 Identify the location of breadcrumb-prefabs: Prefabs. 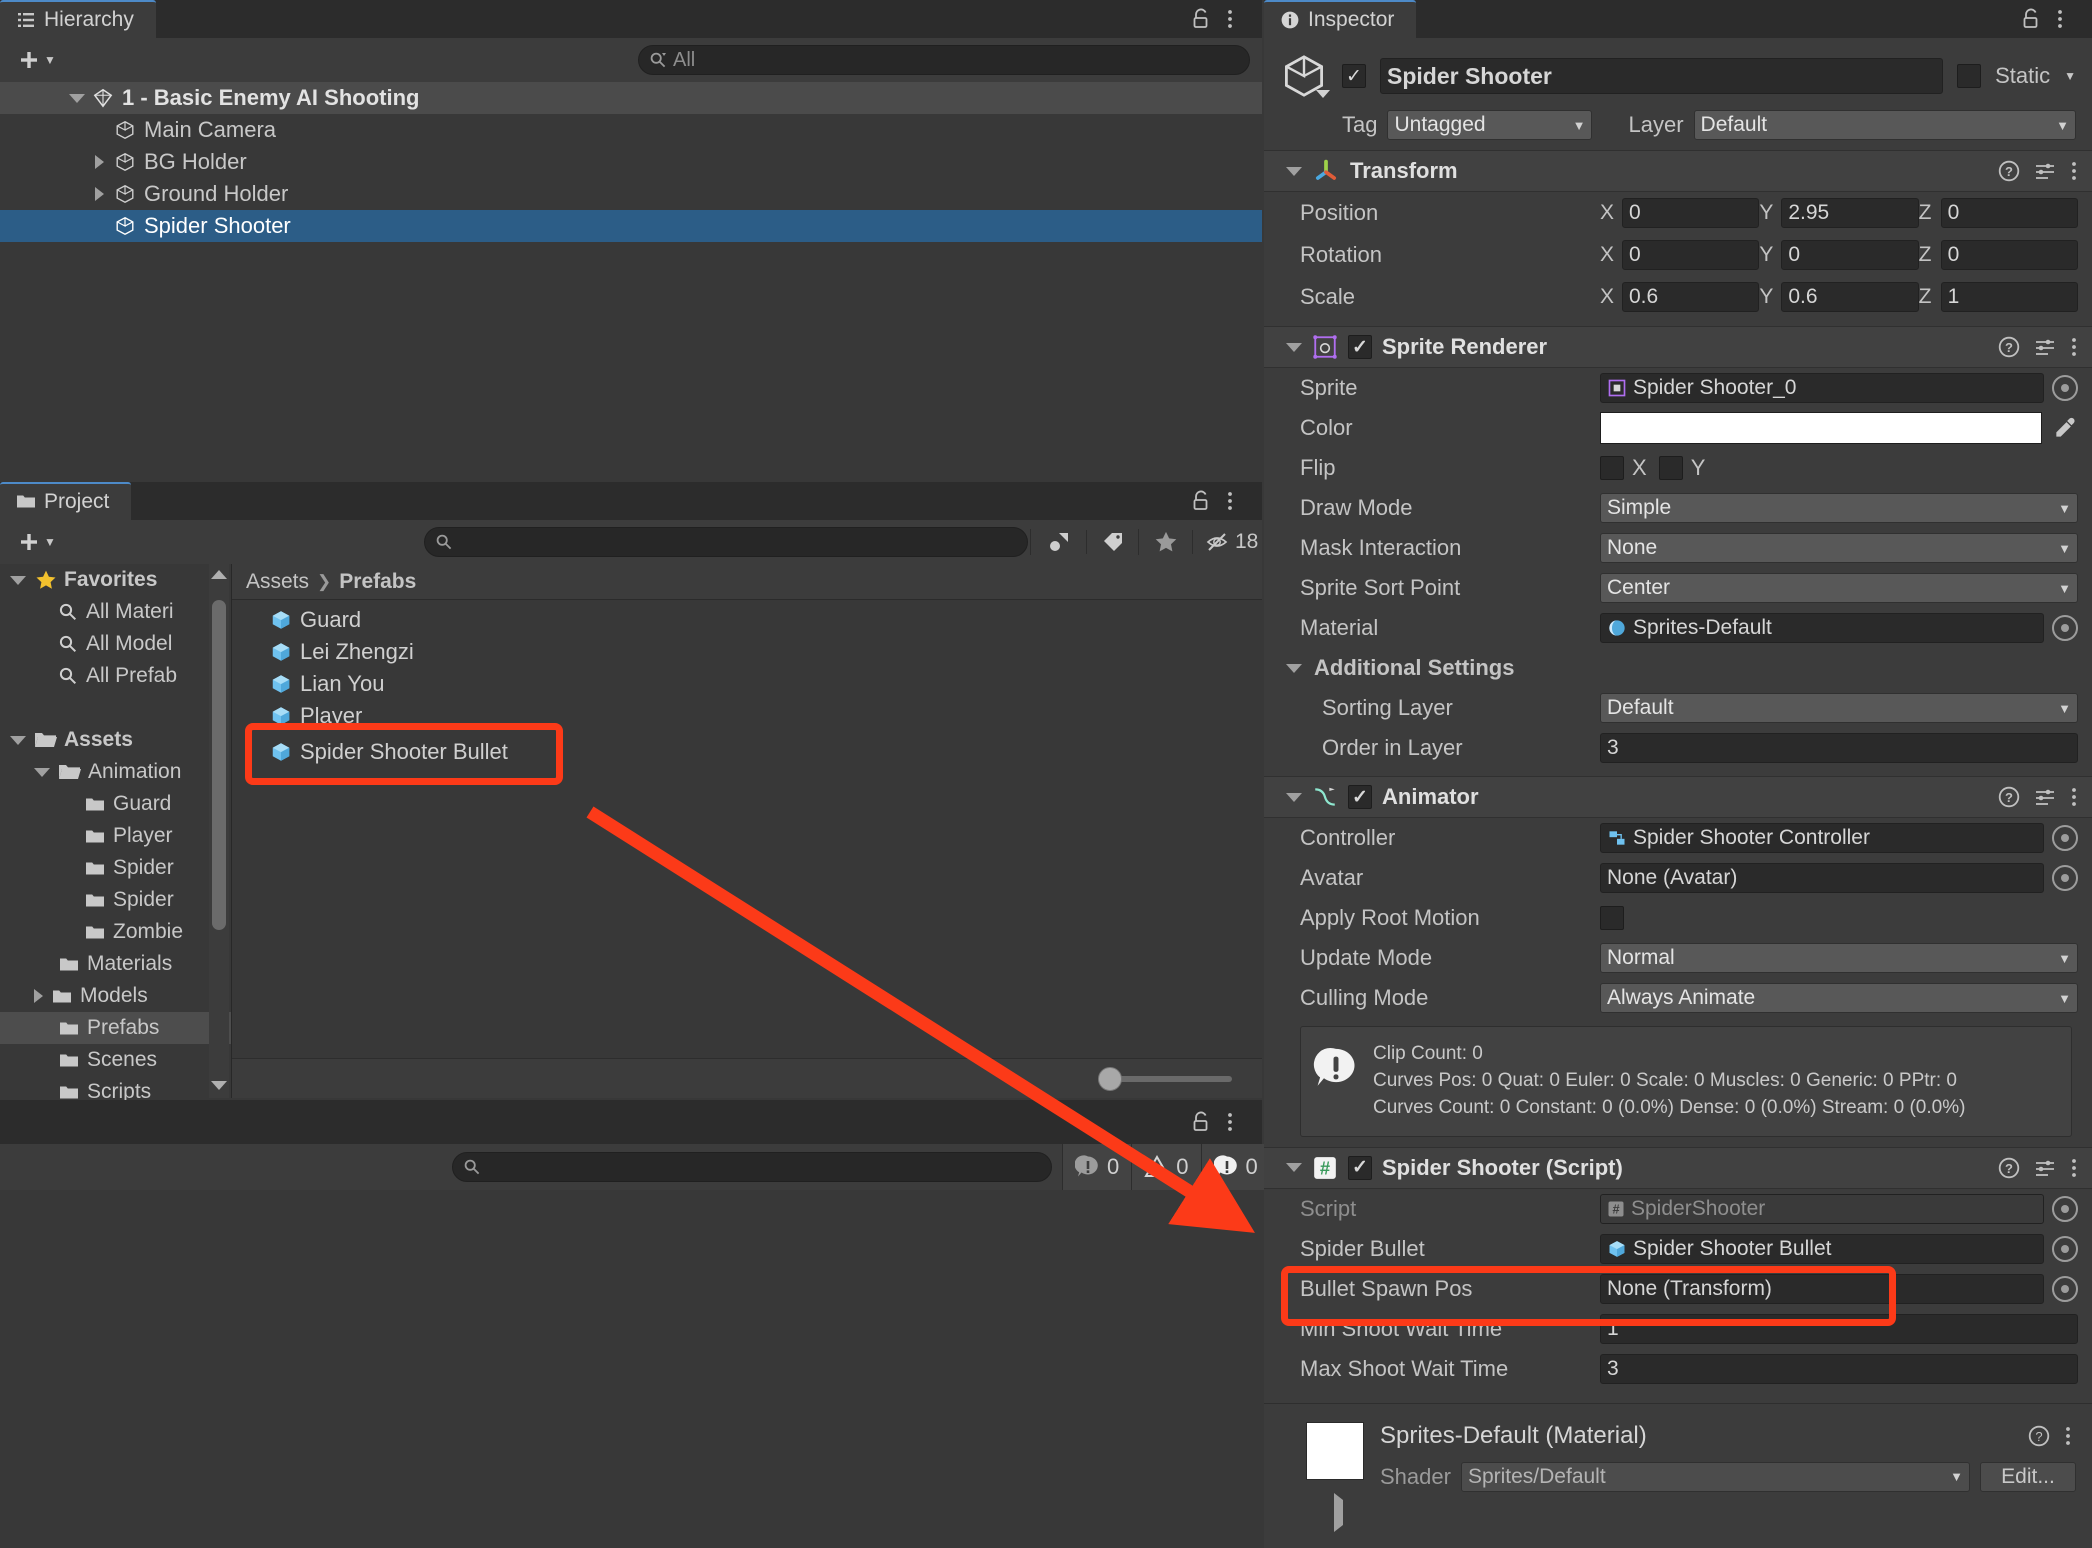
(377, 582).